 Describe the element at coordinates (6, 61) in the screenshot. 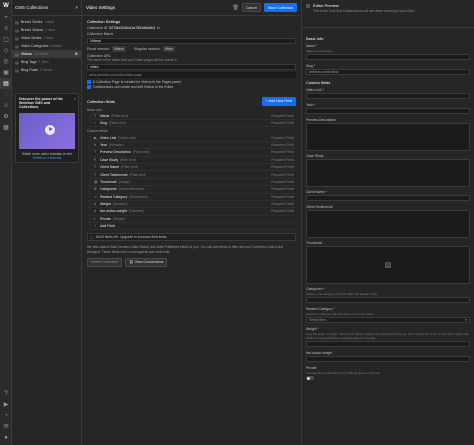

I see `variables-icon: ◎` at that location.